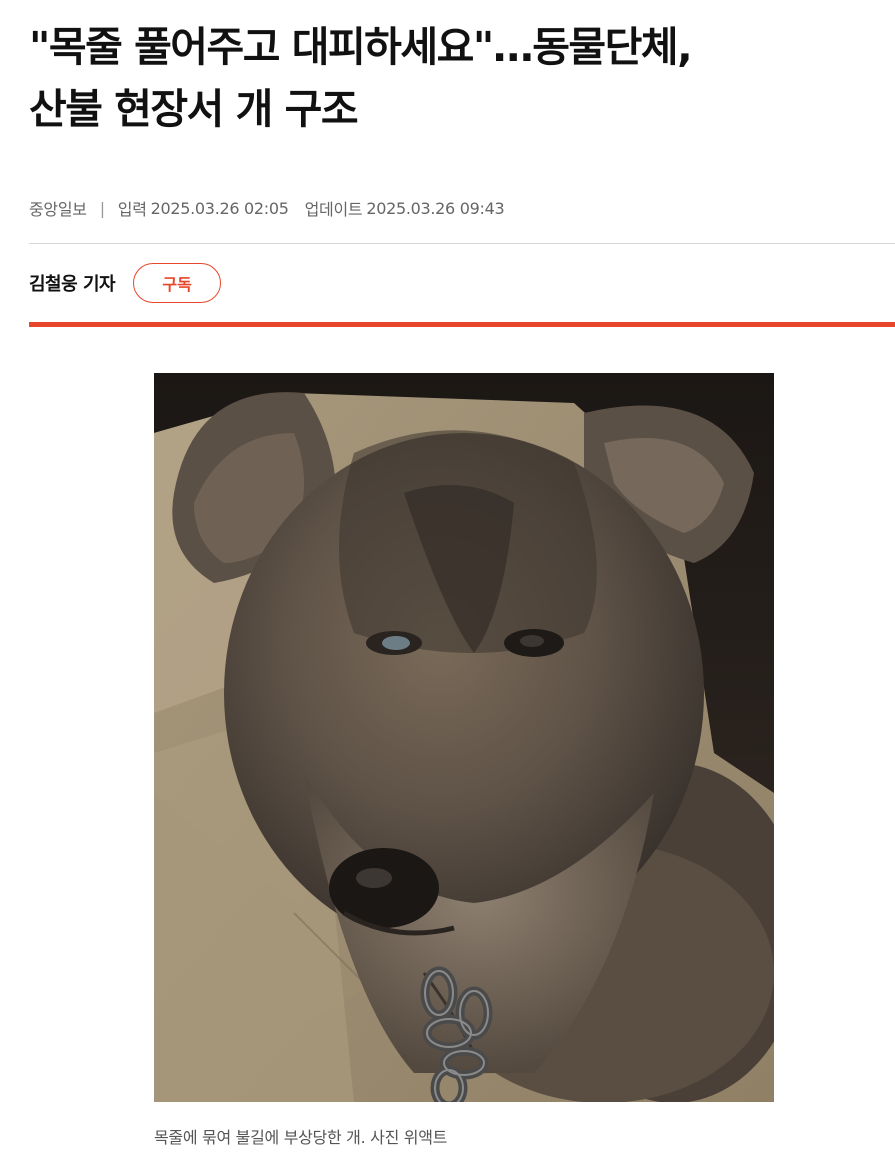 The image size is (895, 1171). What do you see at coordinates (58, 208) in the screenshot?
I see `news-source: 중앙일보` at bounding box center [58, 208].